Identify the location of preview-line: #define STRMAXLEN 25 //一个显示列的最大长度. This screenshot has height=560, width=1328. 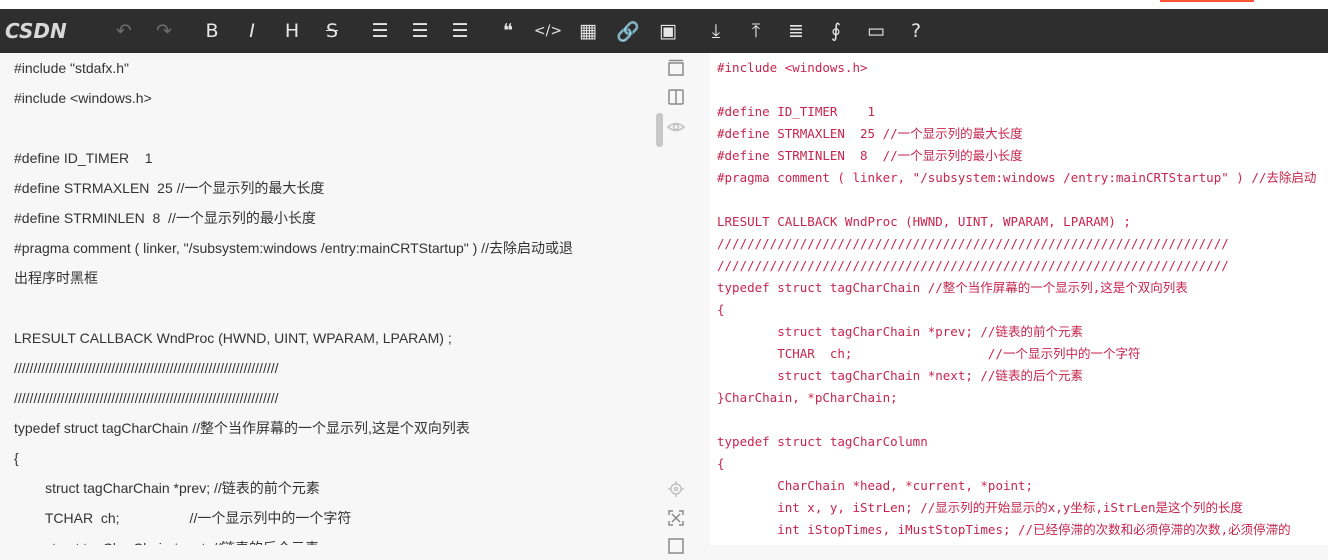
(870, 133).